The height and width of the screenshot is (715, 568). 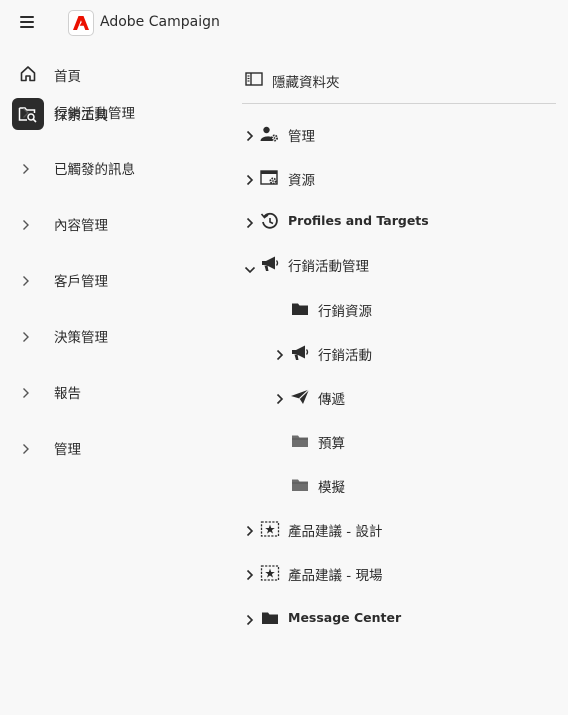 What do you see at coordinates (110, 458) in the screenshot?
I see `sidebar-item-7: 管理` at bounding box center [110, 458].